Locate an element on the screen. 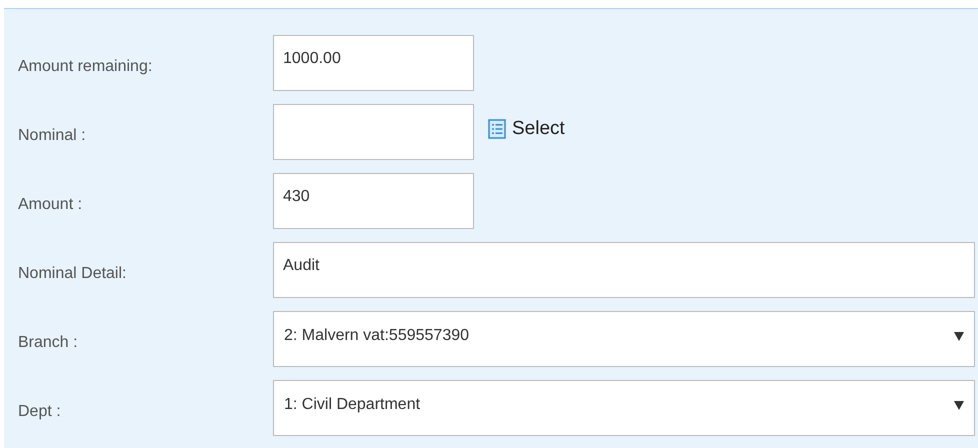 The image size is (978, 448). dropdown: 2: Malvern vat:559557390 is located at coordinates (624, 339).